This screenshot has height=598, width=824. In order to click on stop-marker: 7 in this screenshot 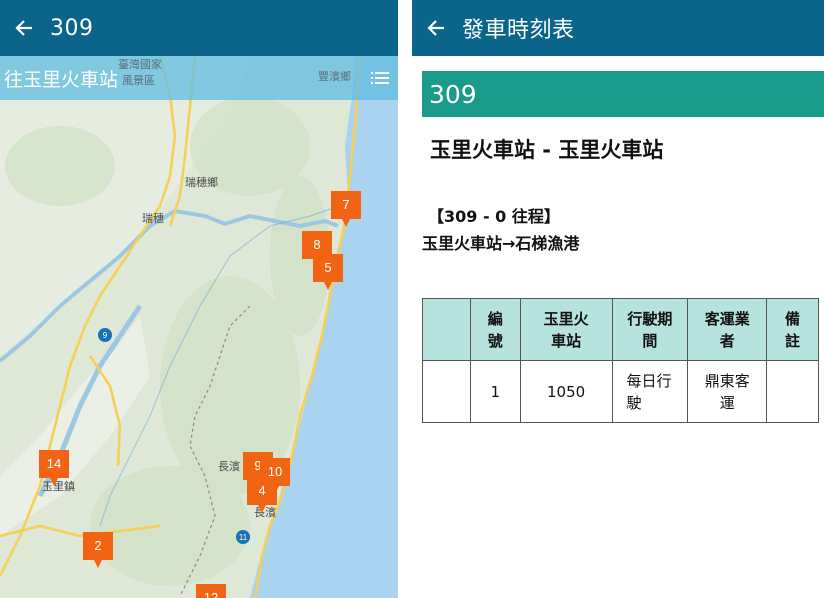, I will do `click(346, 209)`.